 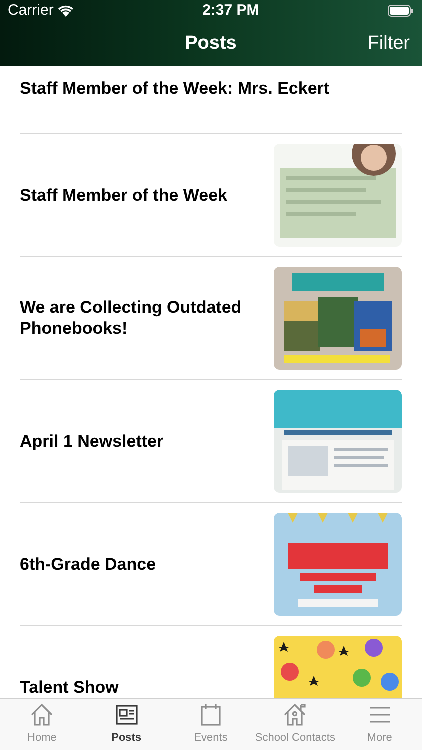 I want to click on post-title: We are Collecting Outdated Phonebooks!, so click(x=147, y=318).